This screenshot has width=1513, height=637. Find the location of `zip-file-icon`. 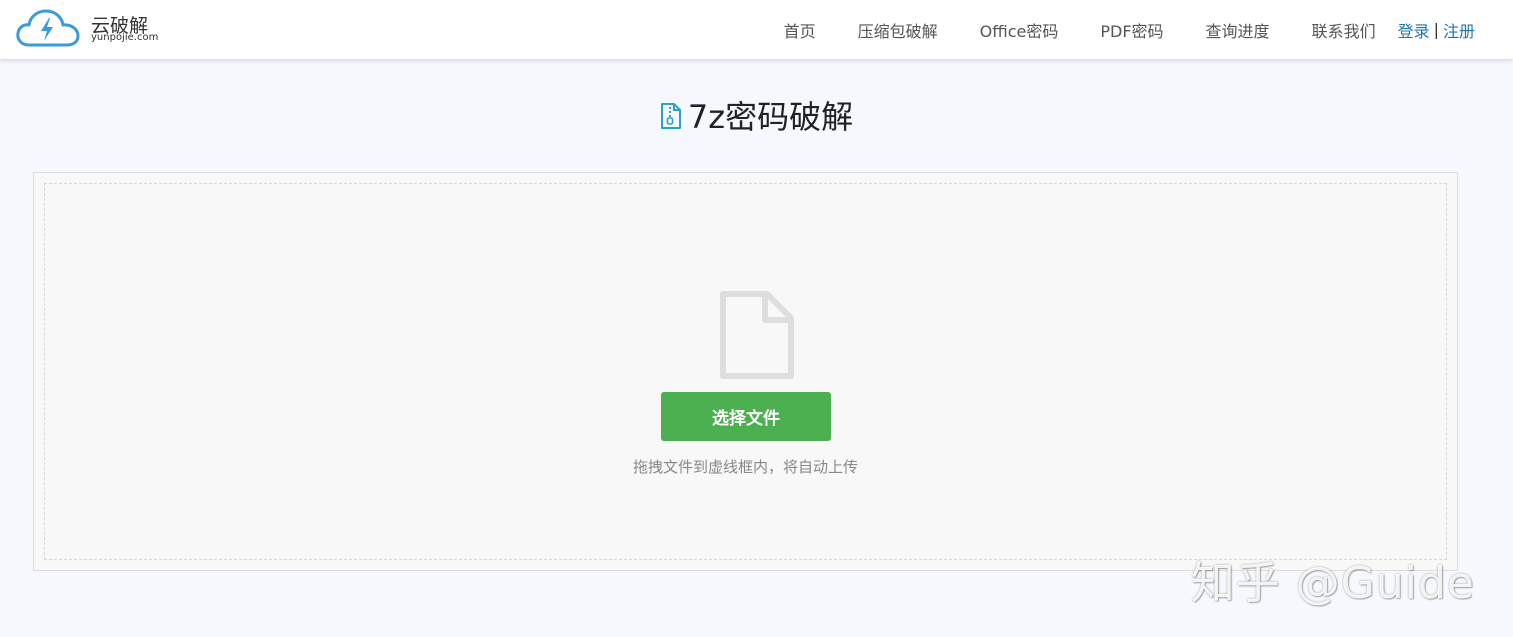

zip-file-icon is located at coordinates (670, 116).